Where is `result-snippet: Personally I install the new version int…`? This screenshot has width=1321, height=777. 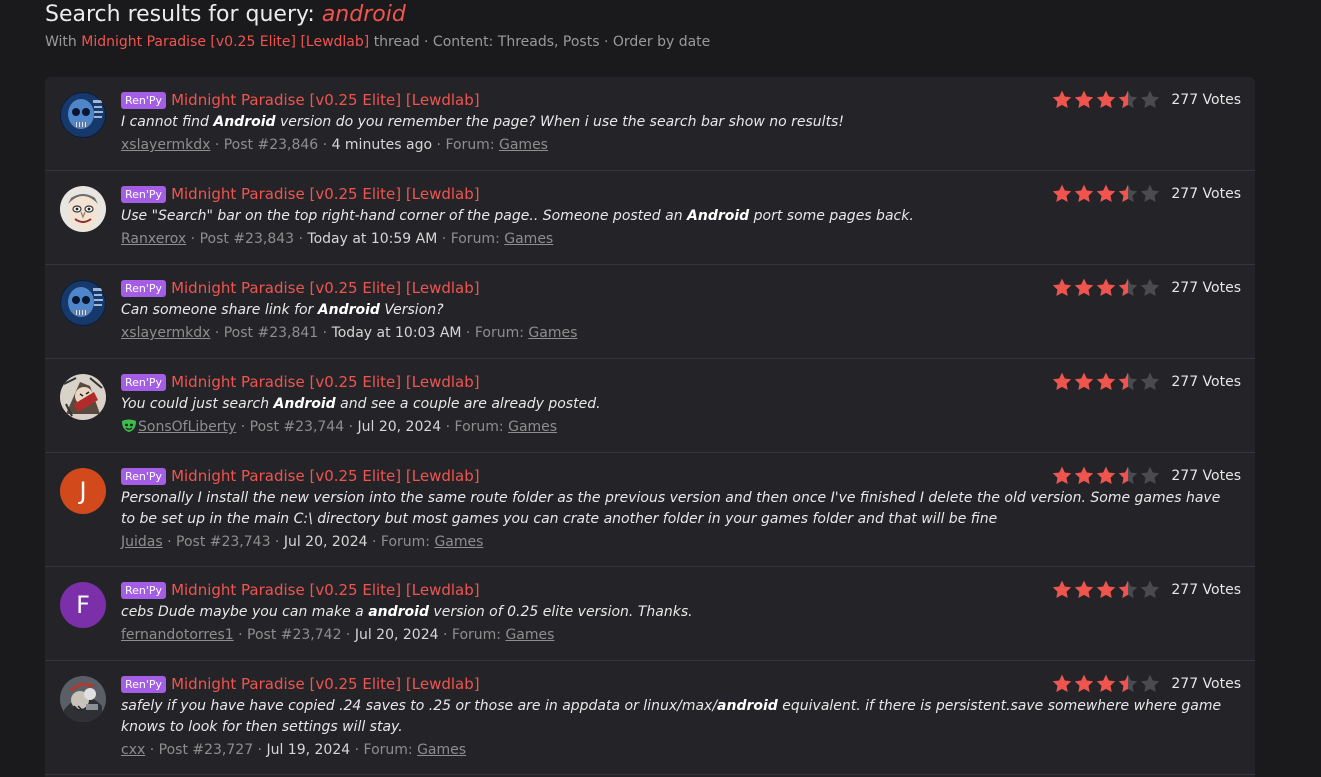
result-snippet: Personally I install the new version int… is located at coordinates (680, 509).